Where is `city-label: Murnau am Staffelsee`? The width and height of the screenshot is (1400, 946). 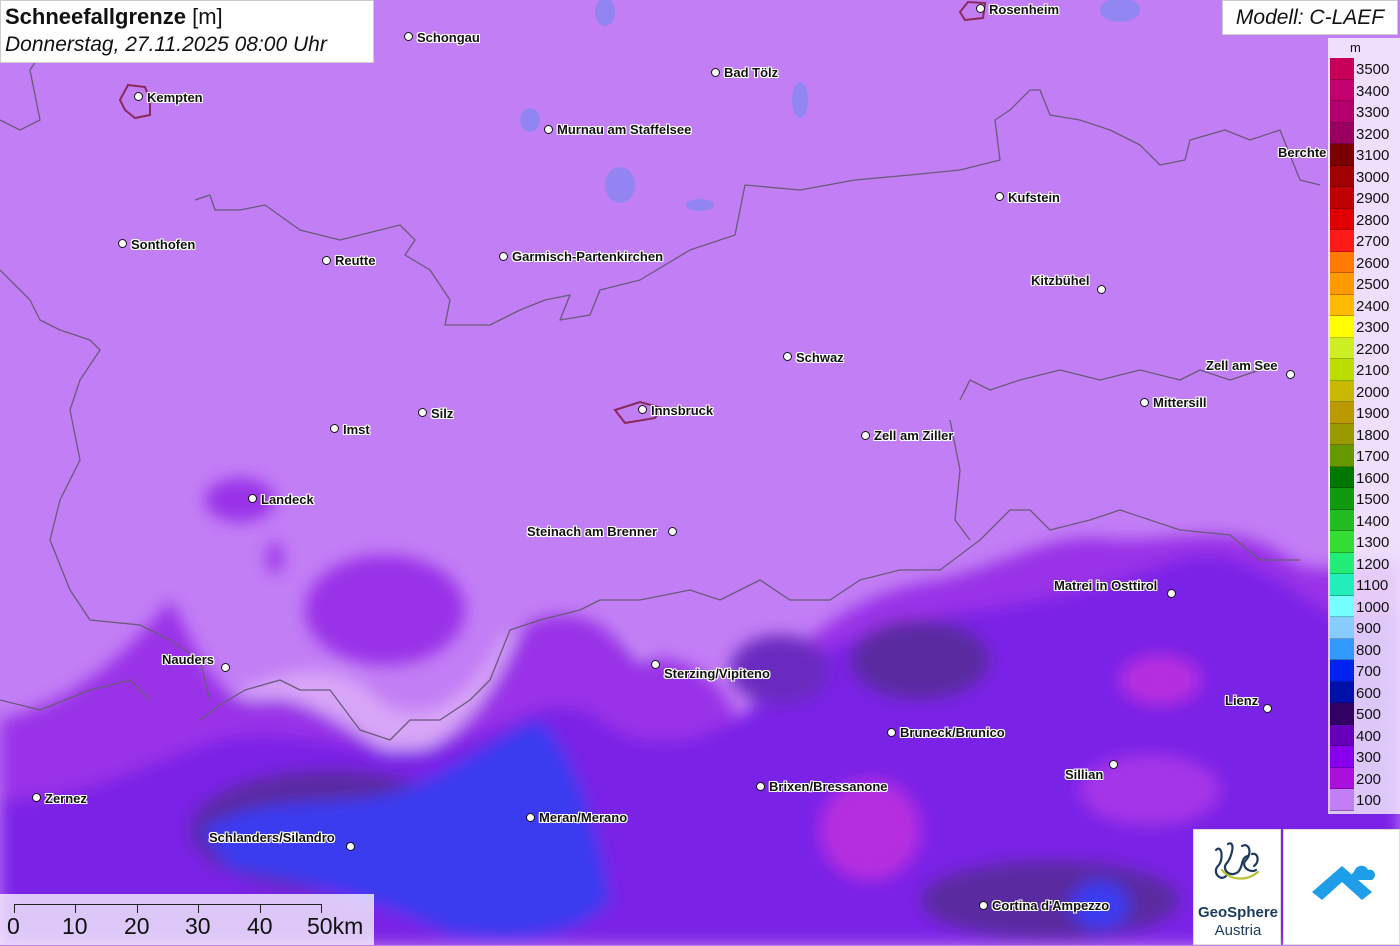
city-label: Murnau am Staffelsee is located at coordinates (624, 129).